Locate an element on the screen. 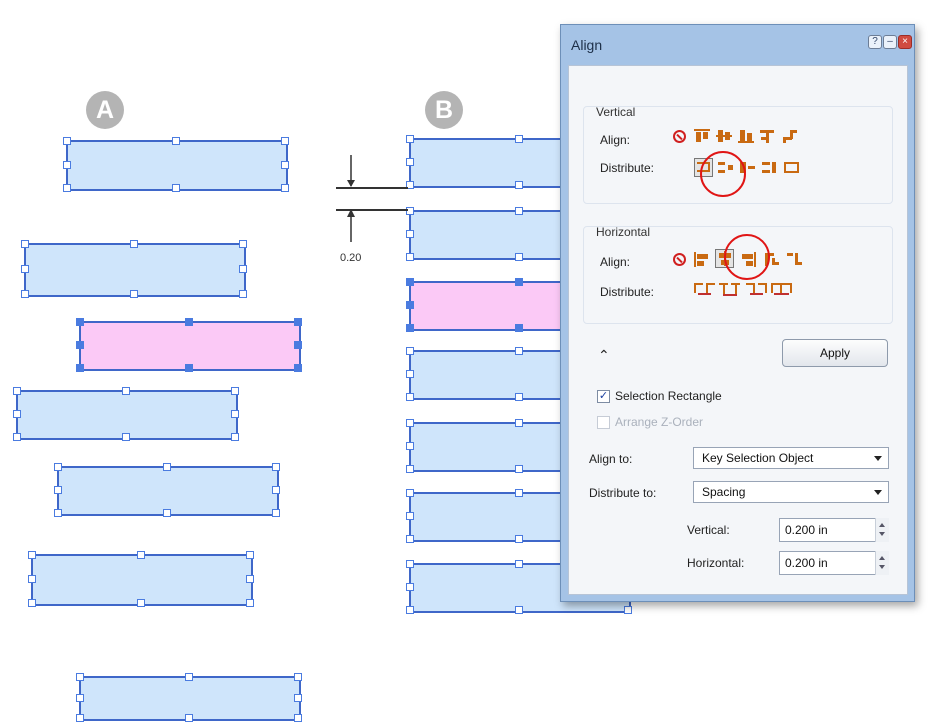 This screenshot has width=929, height=727. arrange-z-order-checkbox is located at coordinates (603, 422).